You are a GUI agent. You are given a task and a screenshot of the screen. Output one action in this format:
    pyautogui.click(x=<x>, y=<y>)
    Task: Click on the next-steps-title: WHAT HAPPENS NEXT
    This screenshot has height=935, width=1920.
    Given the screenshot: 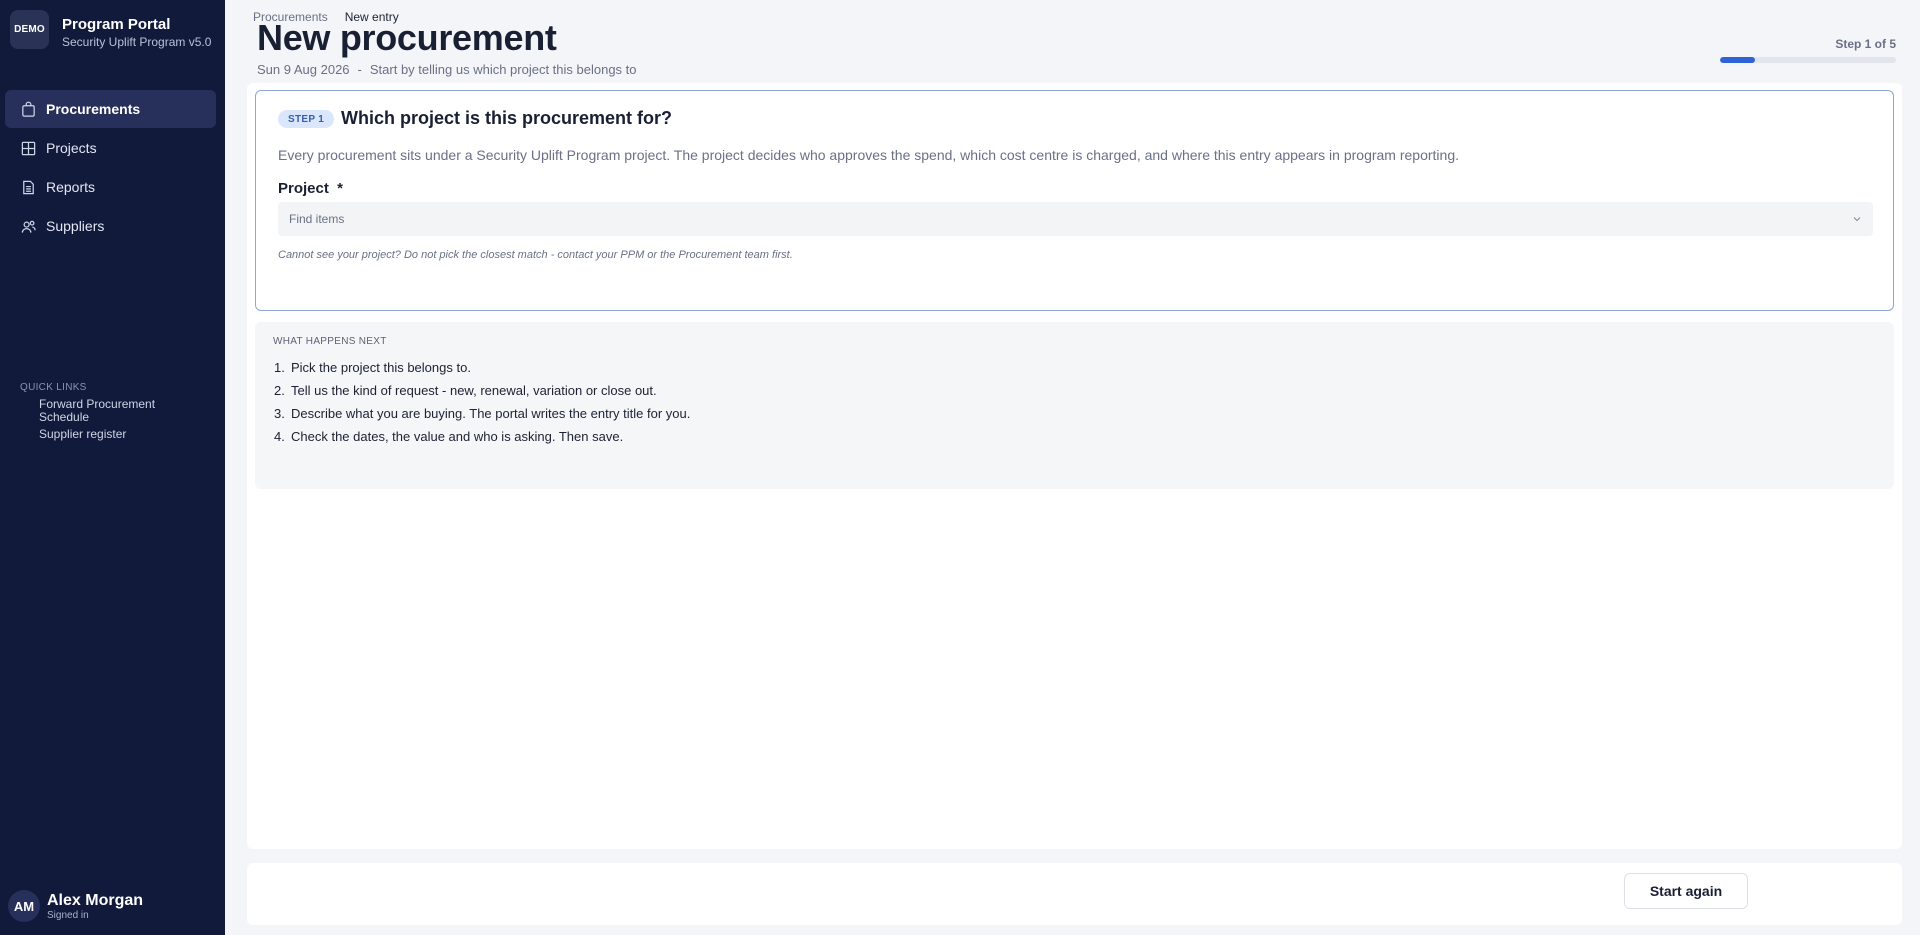 What is the action you would take?
    pyautogui.click(x=330, y=341)
    